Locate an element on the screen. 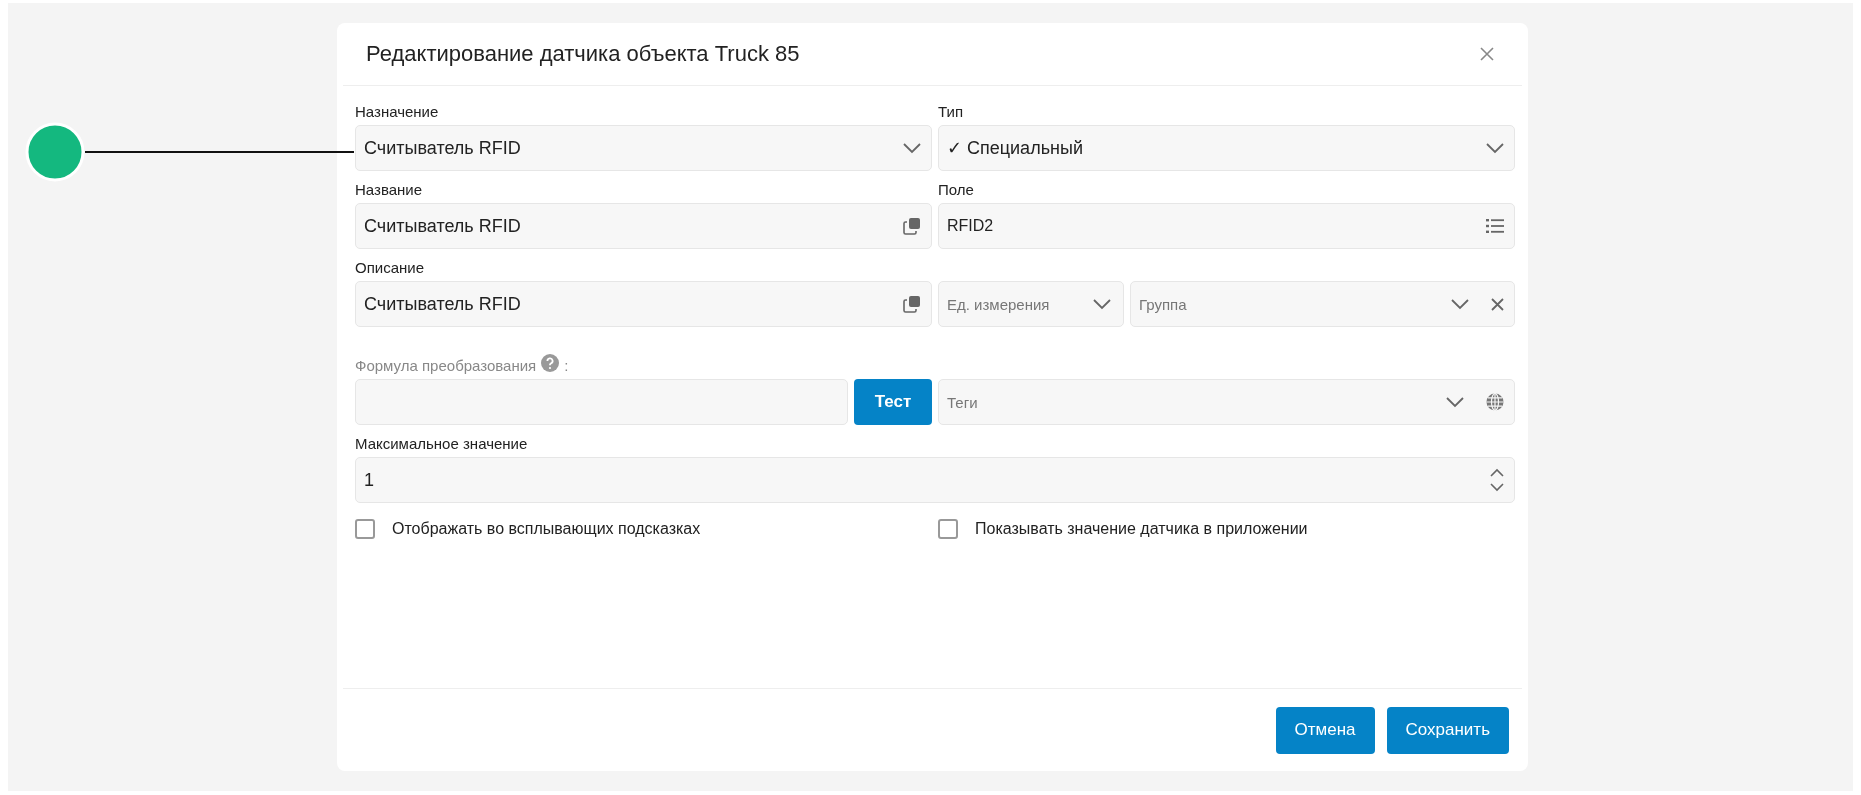 The width and height of the screenshot is (1861, 795). field-label: Формула преобразования is located at coordinates (446, 366).